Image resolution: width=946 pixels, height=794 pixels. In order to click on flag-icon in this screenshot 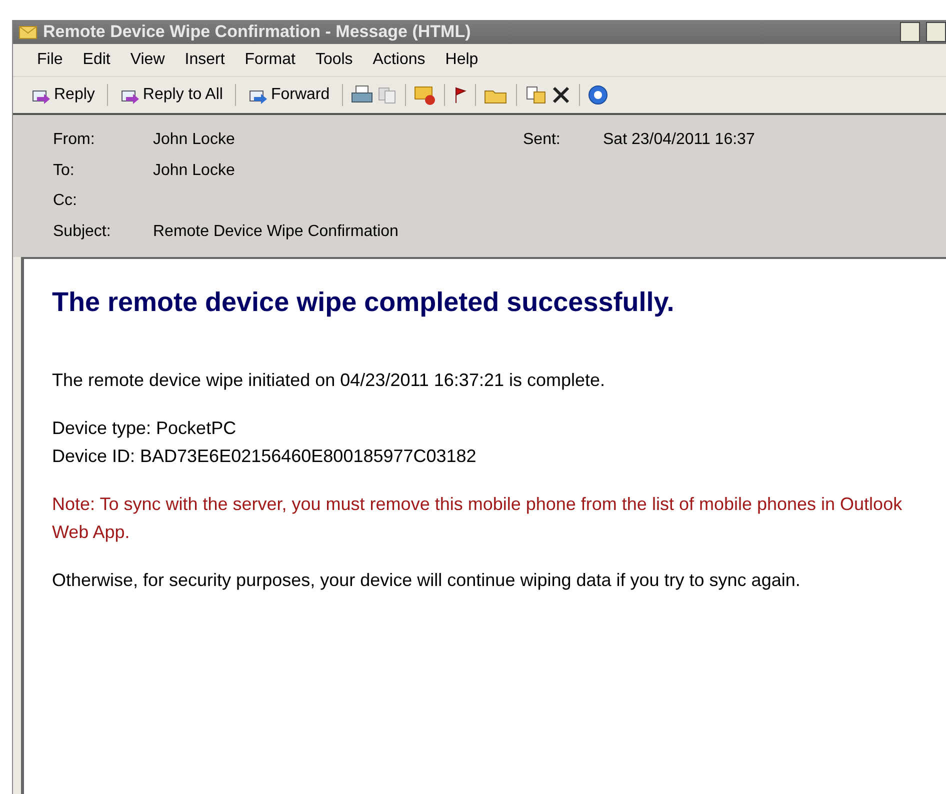, I will do `click(459, 95)`.